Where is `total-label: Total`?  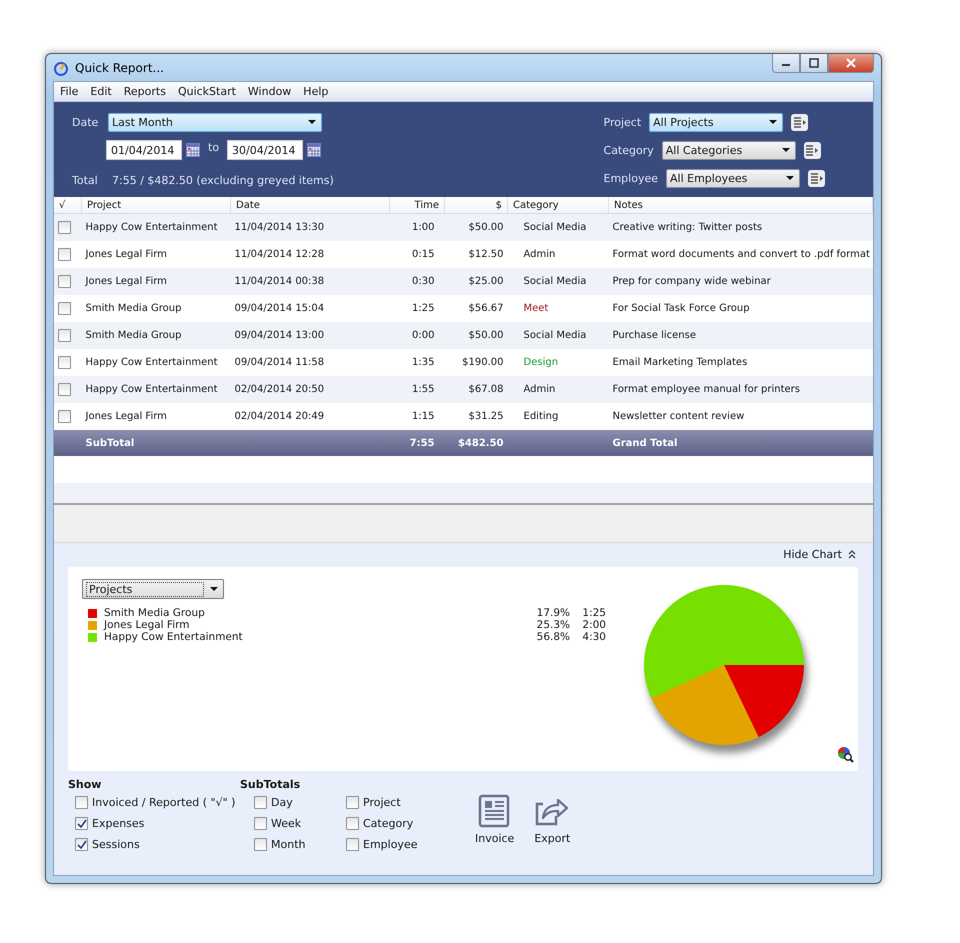 total-label: Total is located at coordinates (85, 180).